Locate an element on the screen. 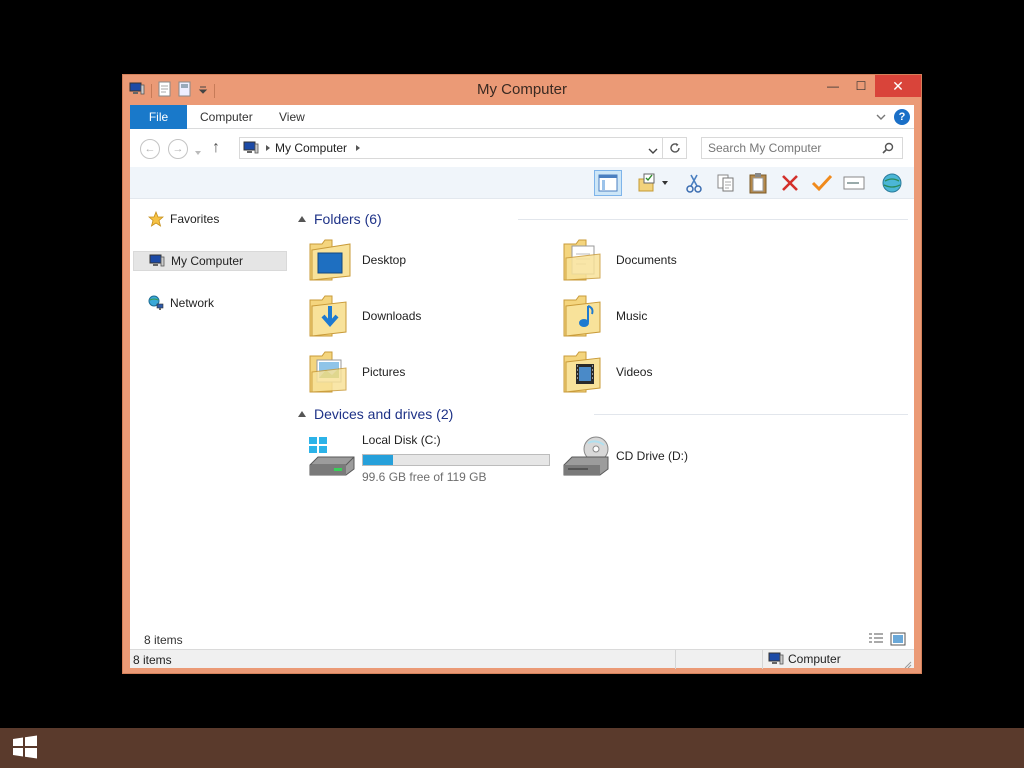 This screenshot has height=768, width=1024. maximize-button: ☐ is located at coordinates (861, 86).